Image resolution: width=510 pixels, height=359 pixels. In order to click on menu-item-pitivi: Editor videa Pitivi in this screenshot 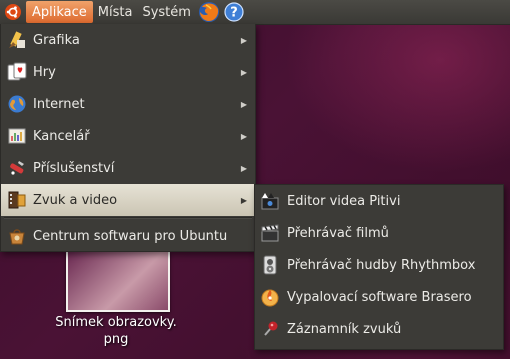, I will do `click(379, 201)`.